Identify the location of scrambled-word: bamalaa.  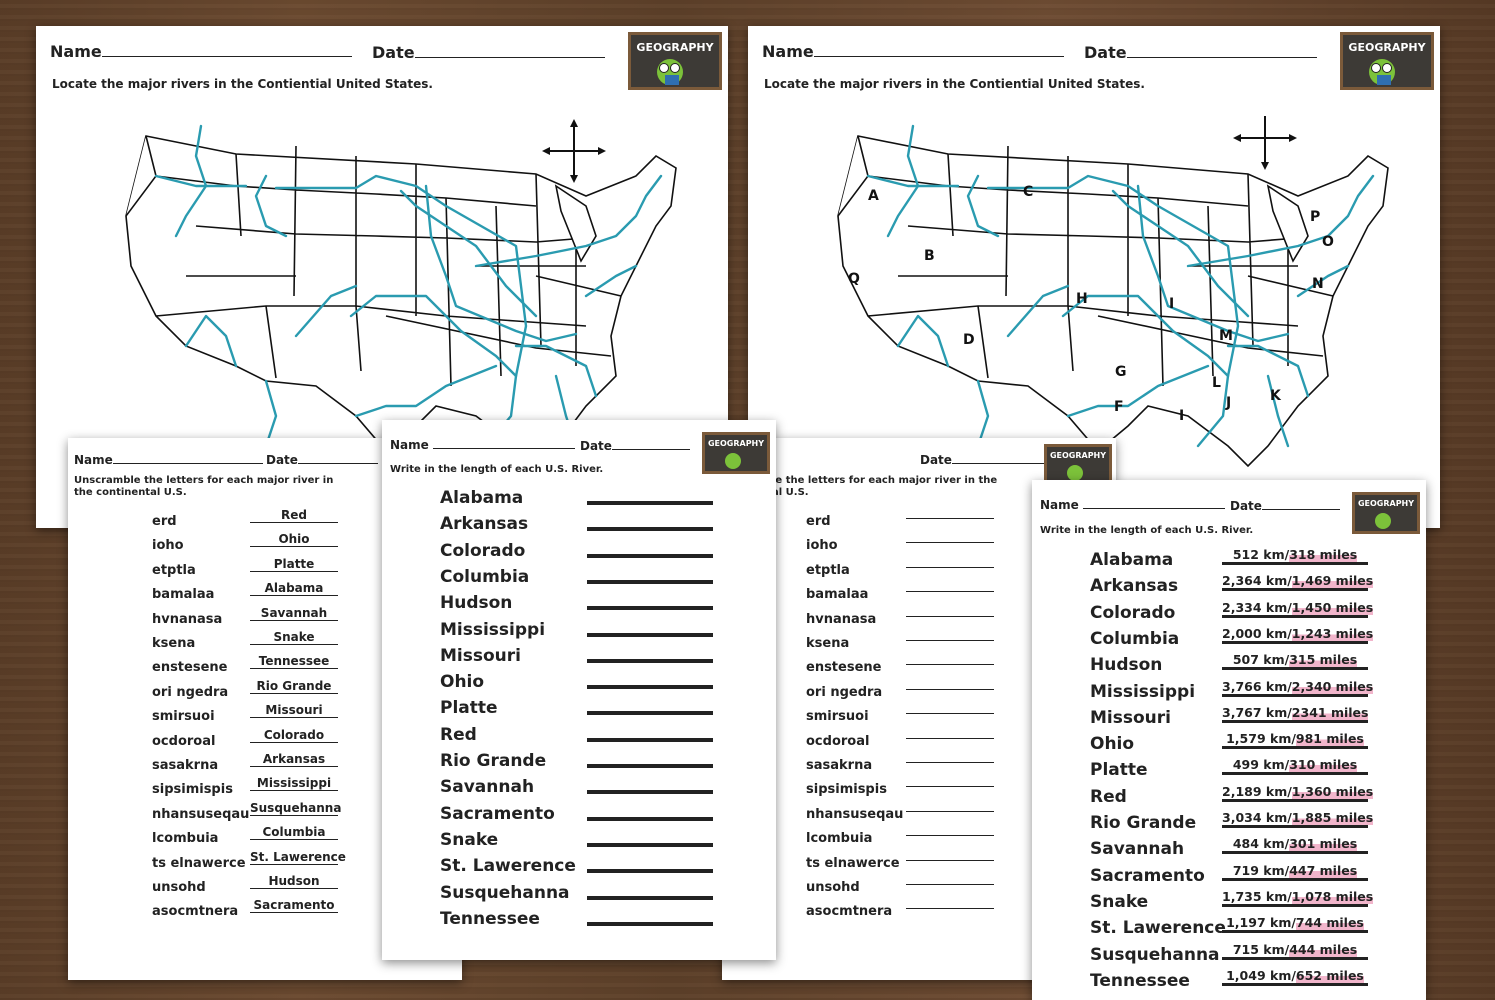
(183, 595).